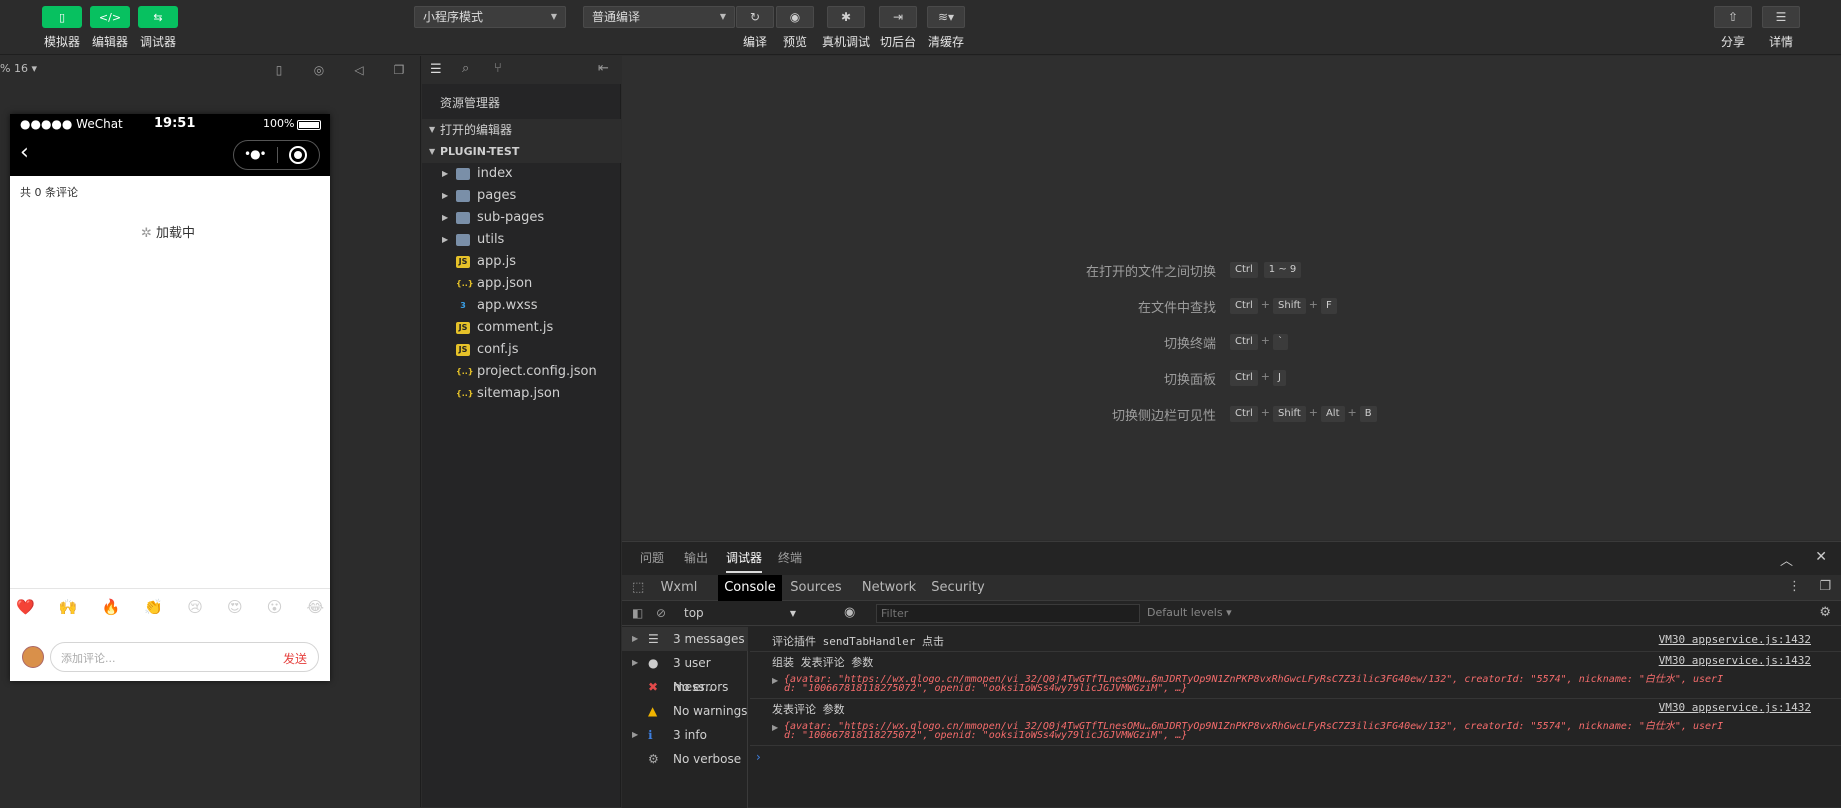 The height and width of the screenshot is (808, 1841). What do you see at coordinates (359, 70) in the screenshot?
I see `volume-icon: ◁` at bounding box center [359, 70].